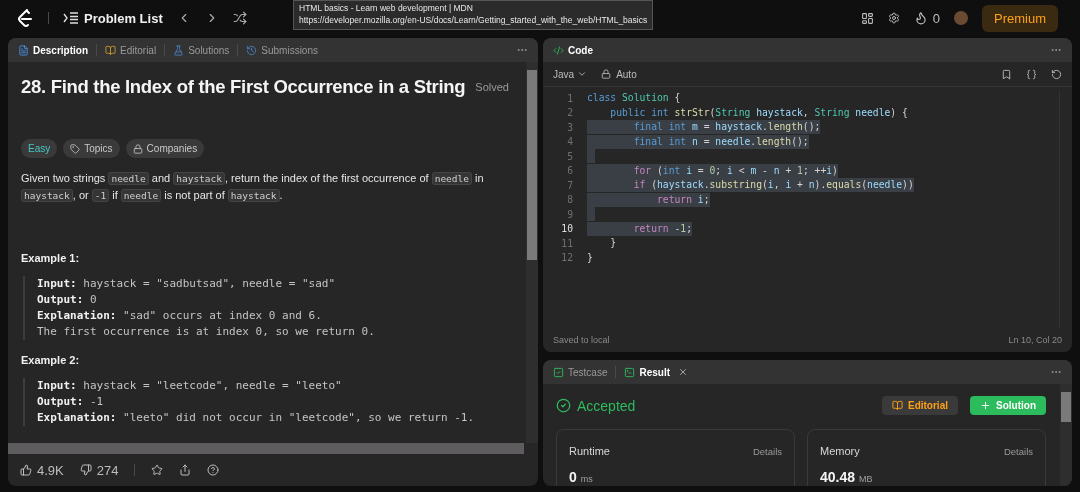 This screenshot has width=1080, height=492. Describe the element at coordinates (573, 50) in the screenshot. I see `code-tab: Code` at that location.